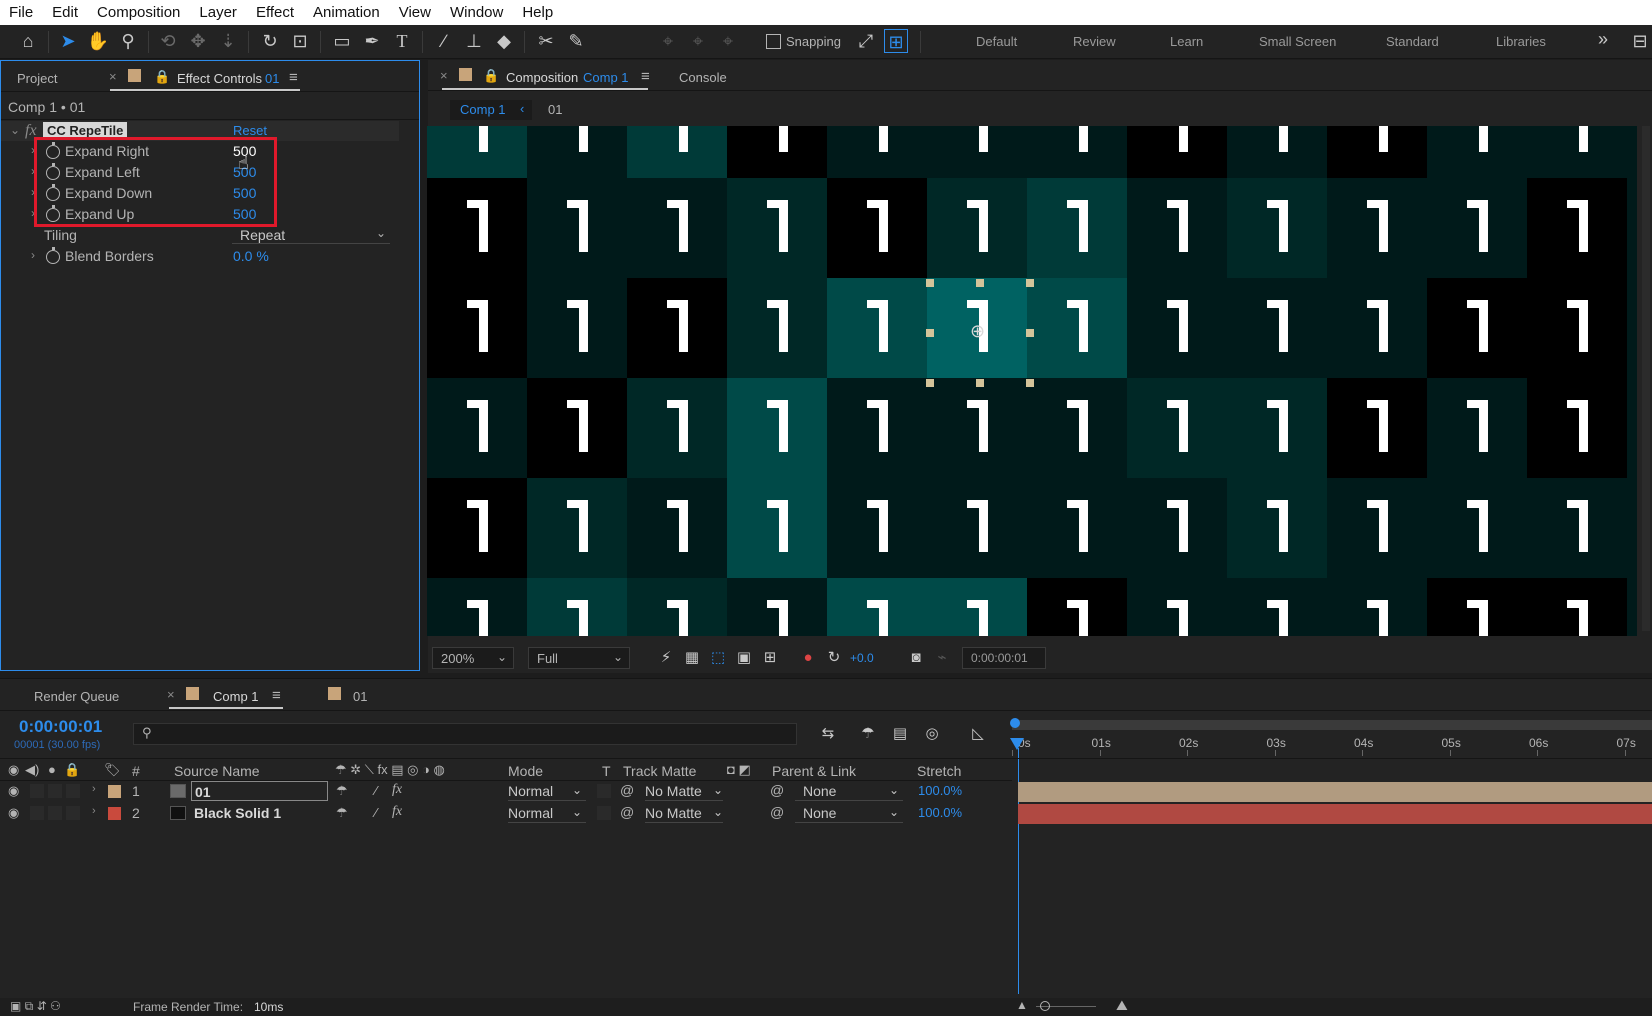 The height and width of the screenshot is (1016, 1652). I want to click on pan-camera-icon: ✥, so click(198, 41).